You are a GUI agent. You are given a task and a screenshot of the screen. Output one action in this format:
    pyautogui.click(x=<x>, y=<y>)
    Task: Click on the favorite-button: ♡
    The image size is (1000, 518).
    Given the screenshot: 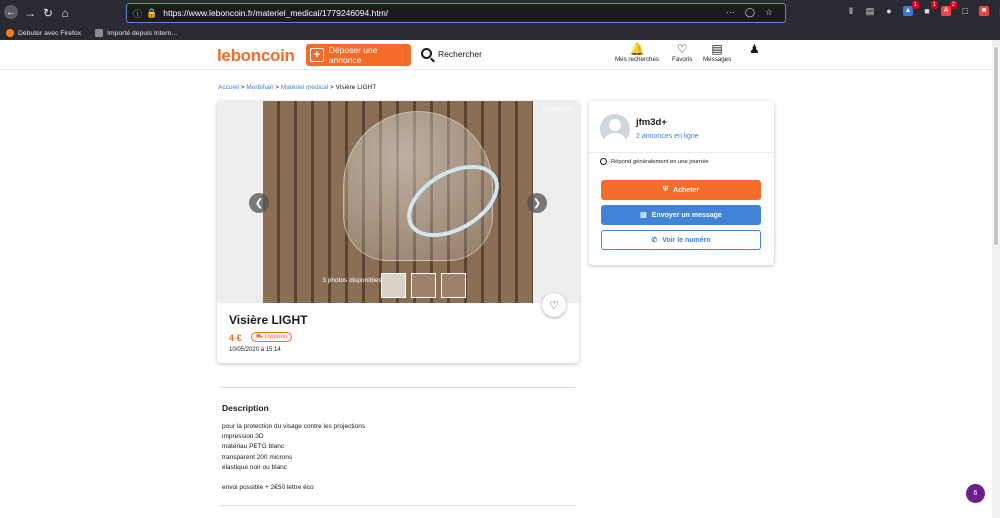 What is the action you would take?
    pyautogui.click(x=554, y=305)
    